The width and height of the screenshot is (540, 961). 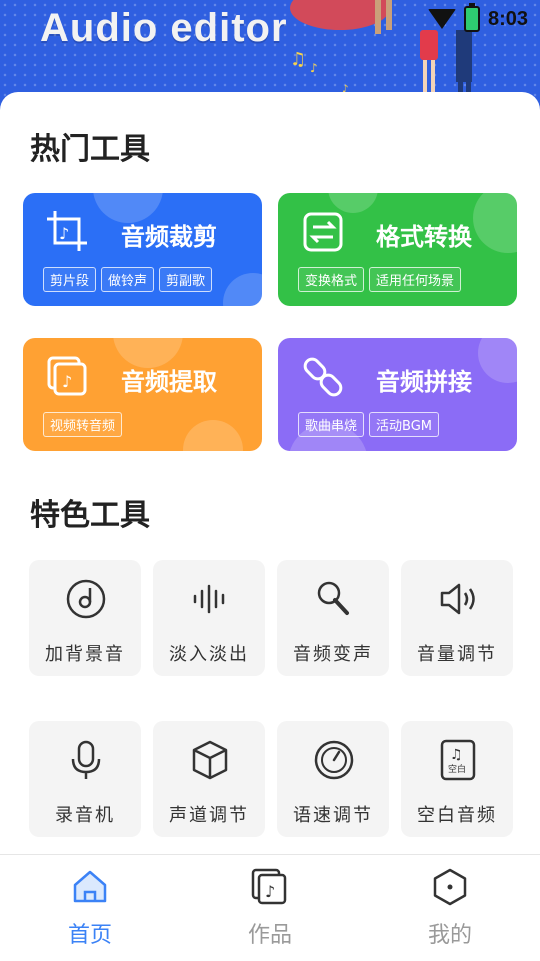 I want to click on card-title: 格式转换, so click(x=424, y=237).